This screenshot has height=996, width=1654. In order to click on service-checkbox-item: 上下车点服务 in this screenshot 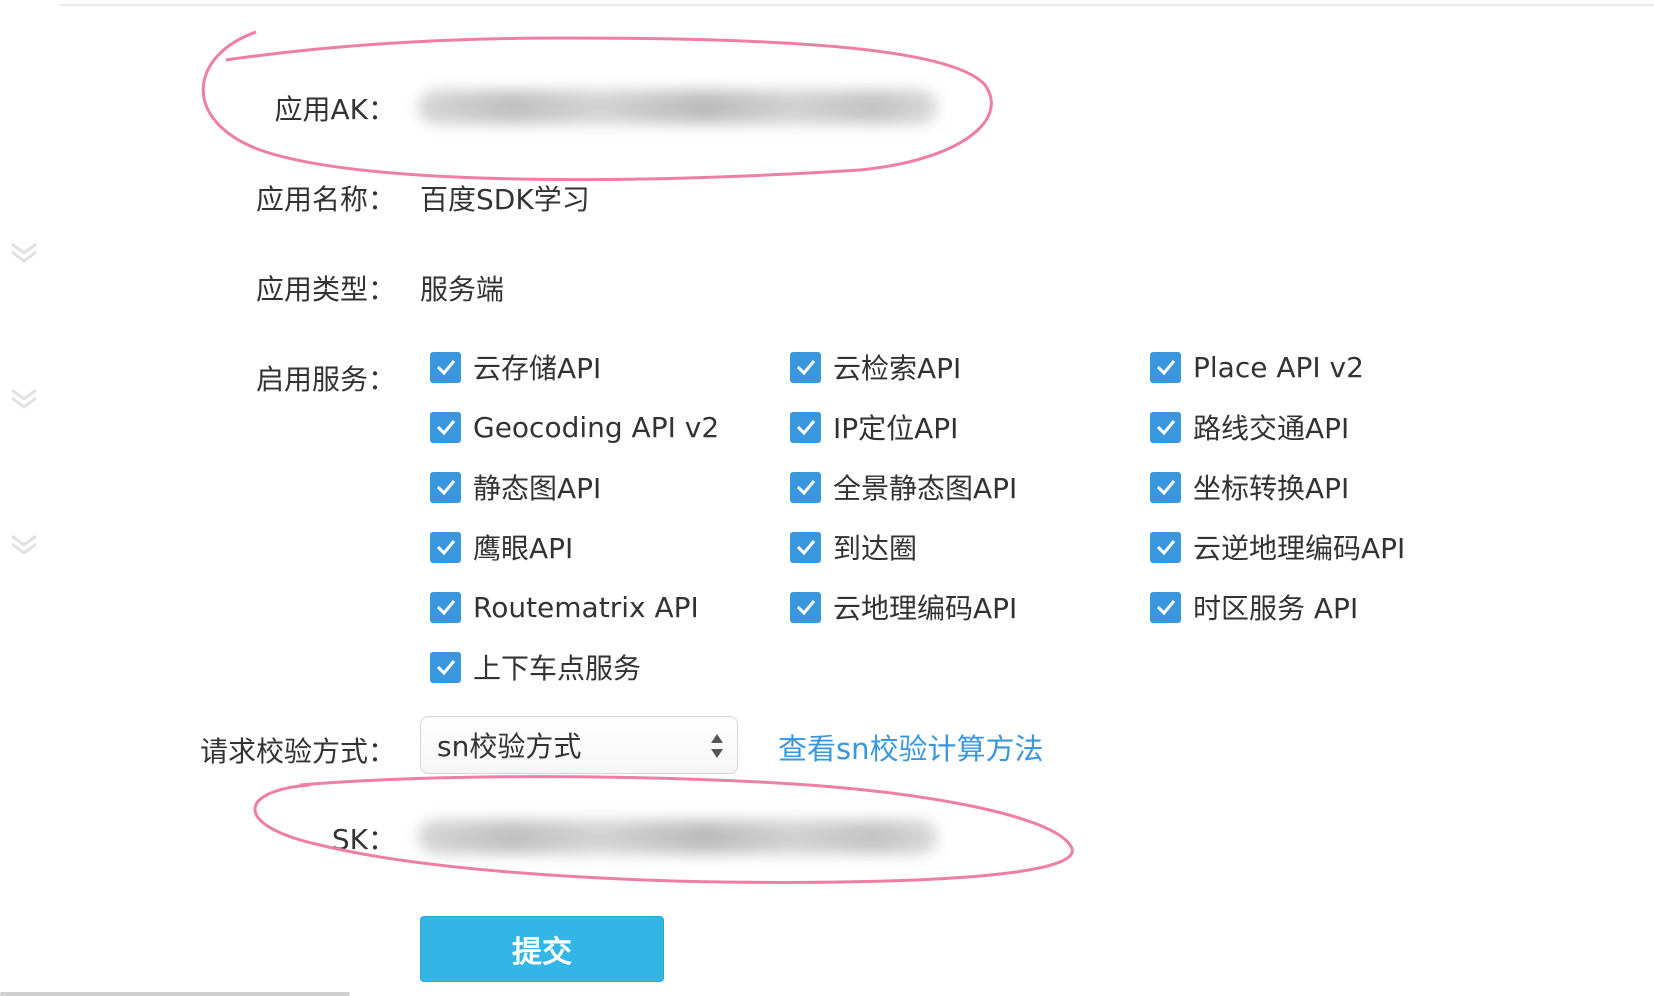, I will do `click(535, 667)`.